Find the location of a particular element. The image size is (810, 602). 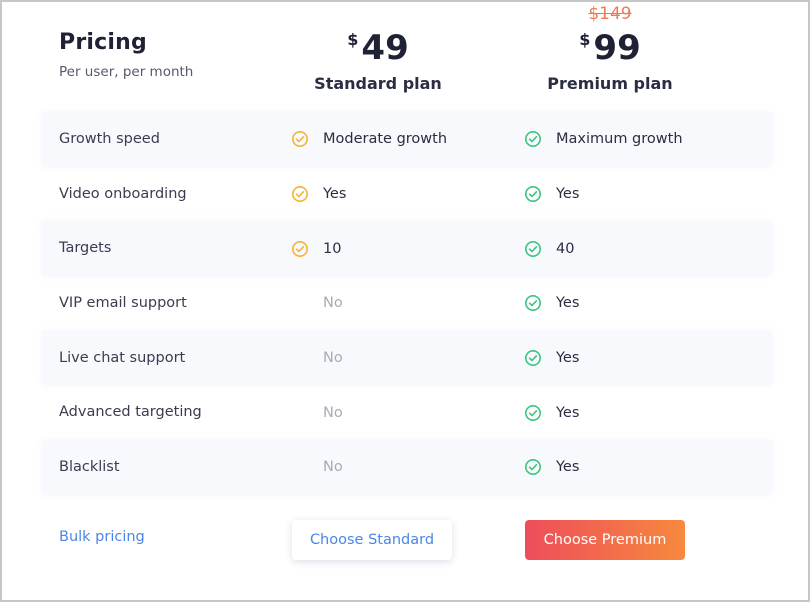

premium-price-amount: 99 is located at coordinates (617, 48).